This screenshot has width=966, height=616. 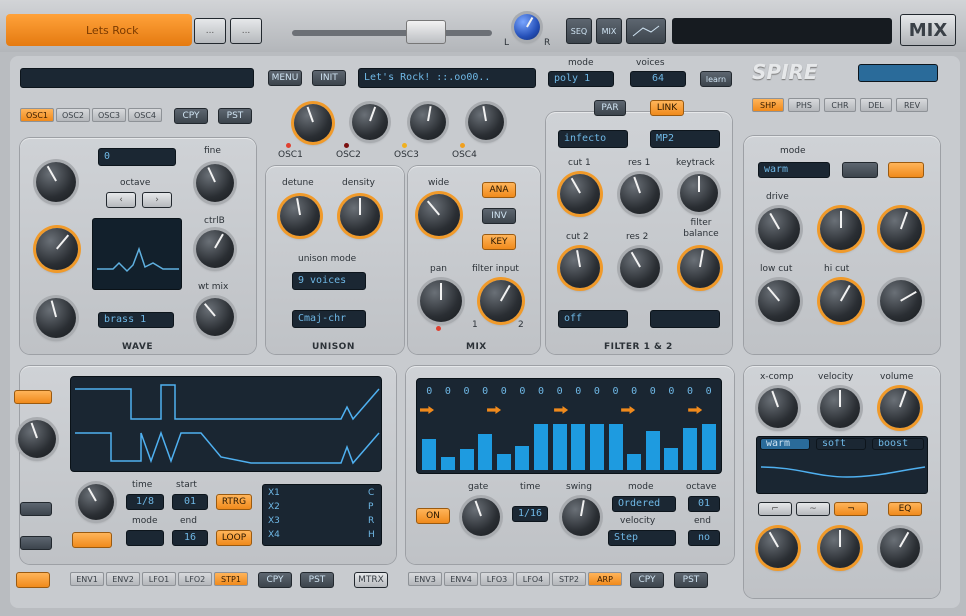 What do you see at coordinates (499, 216) in the screenshot?
I see `inv-button: INV` at bounding box center [499, 216].